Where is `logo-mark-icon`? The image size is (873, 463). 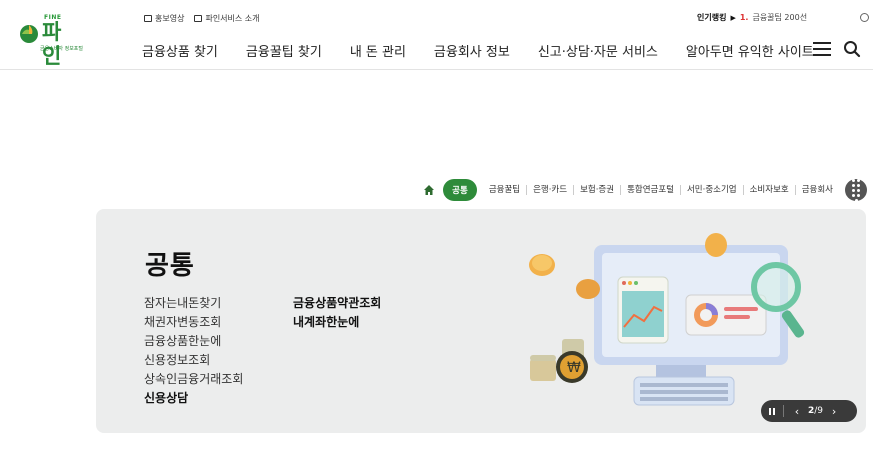
logo-mark-icon is located at coordinates (29, 34).